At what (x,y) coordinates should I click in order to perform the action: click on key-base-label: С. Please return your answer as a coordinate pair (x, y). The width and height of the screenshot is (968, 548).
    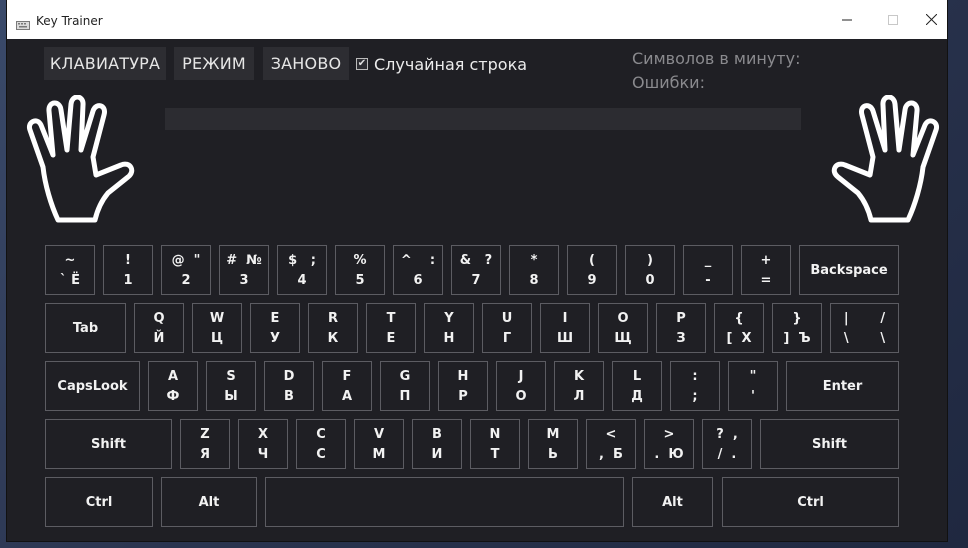
    Looking at the image, I should click on (321, 454).